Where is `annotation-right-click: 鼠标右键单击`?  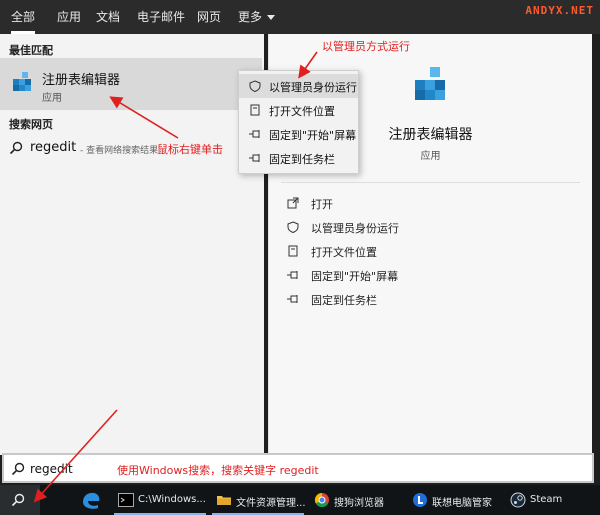
annotation-right-click: 鼠标右键单击 is located at coordinates (190, 149).